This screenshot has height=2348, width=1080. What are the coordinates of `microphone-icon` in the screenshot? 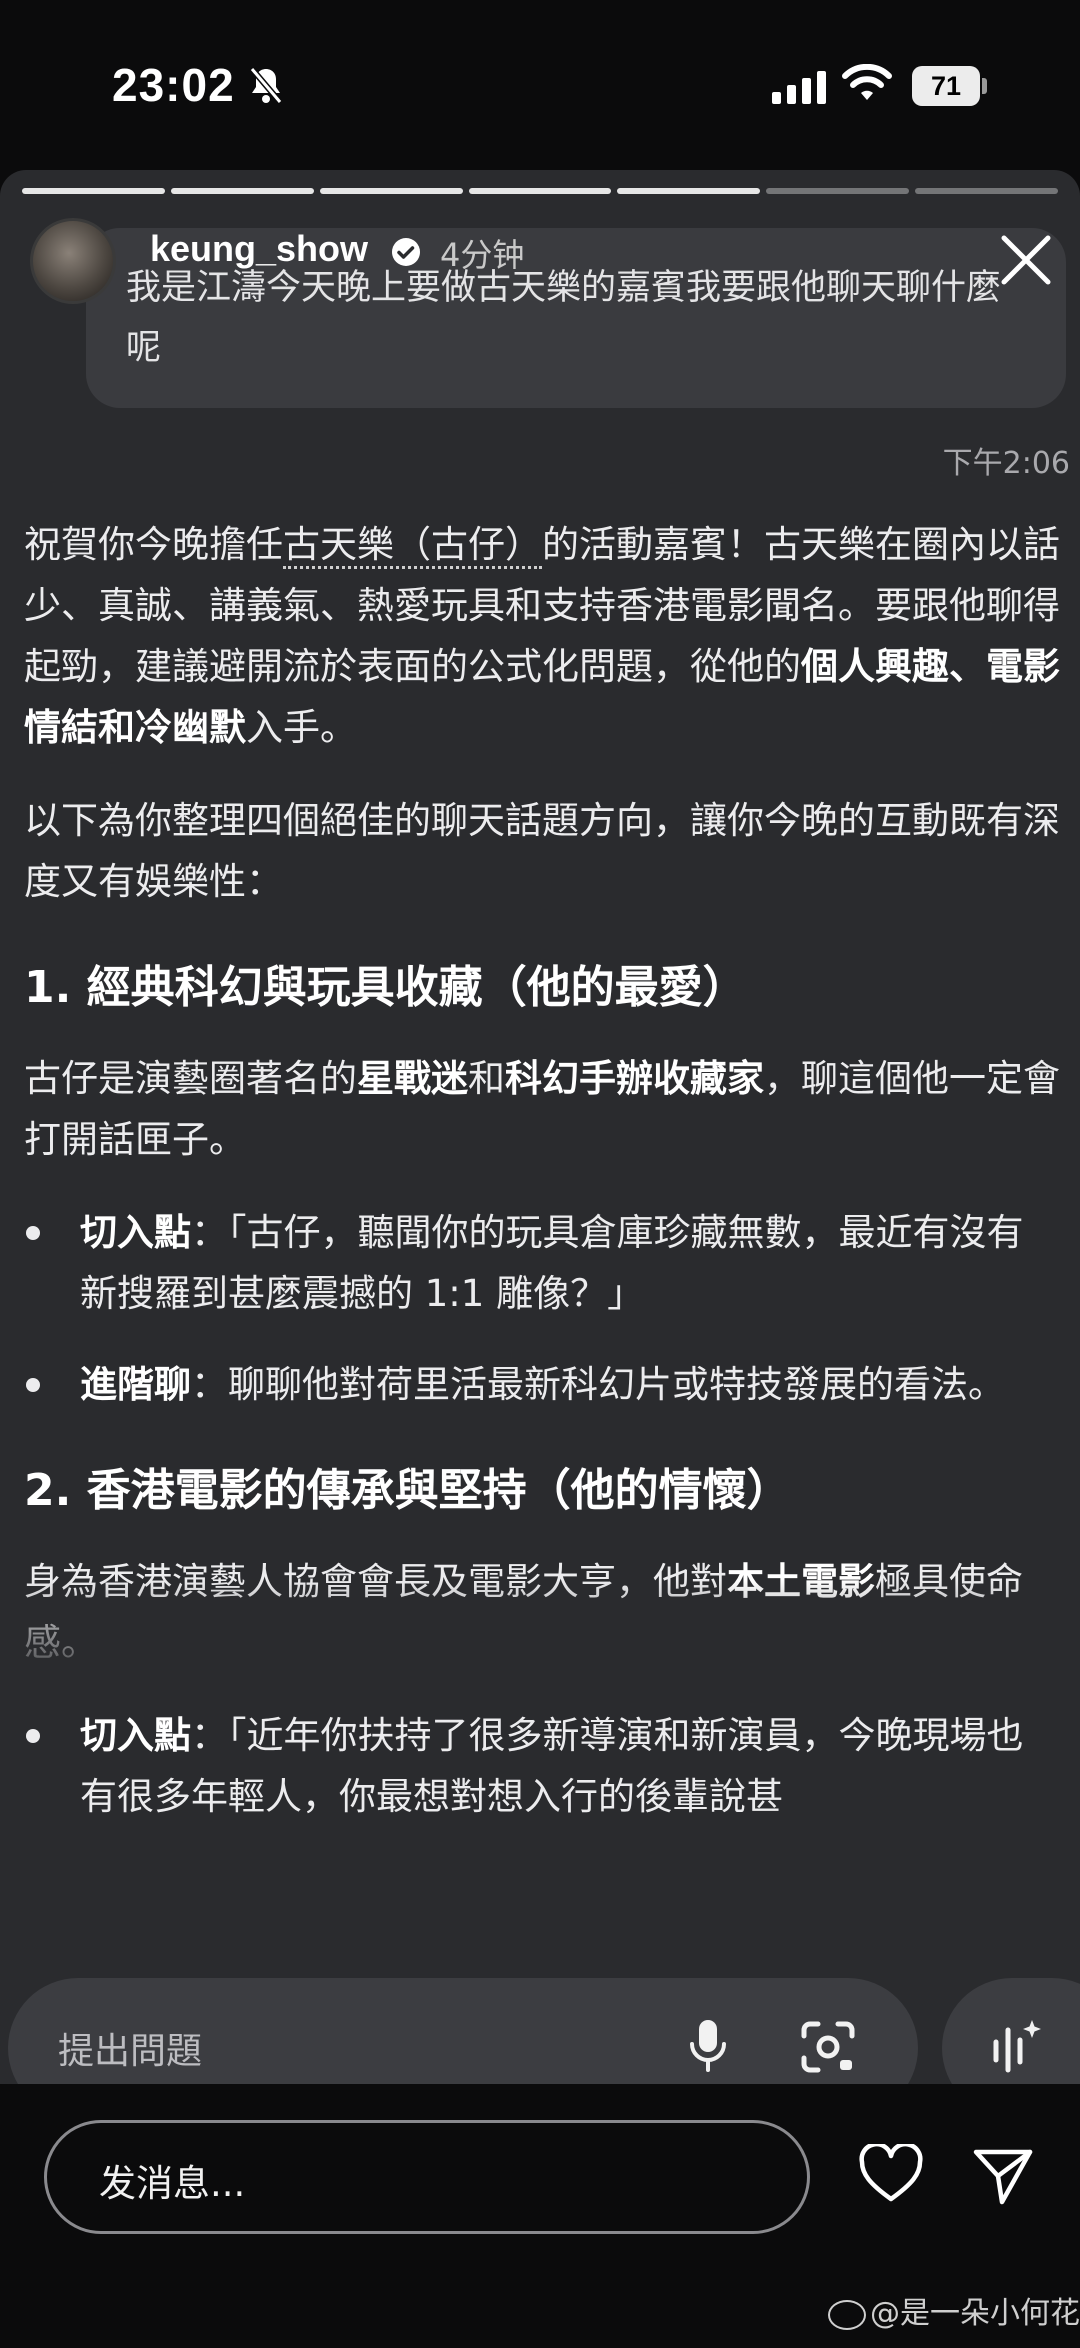 It's located at (708, 2046).